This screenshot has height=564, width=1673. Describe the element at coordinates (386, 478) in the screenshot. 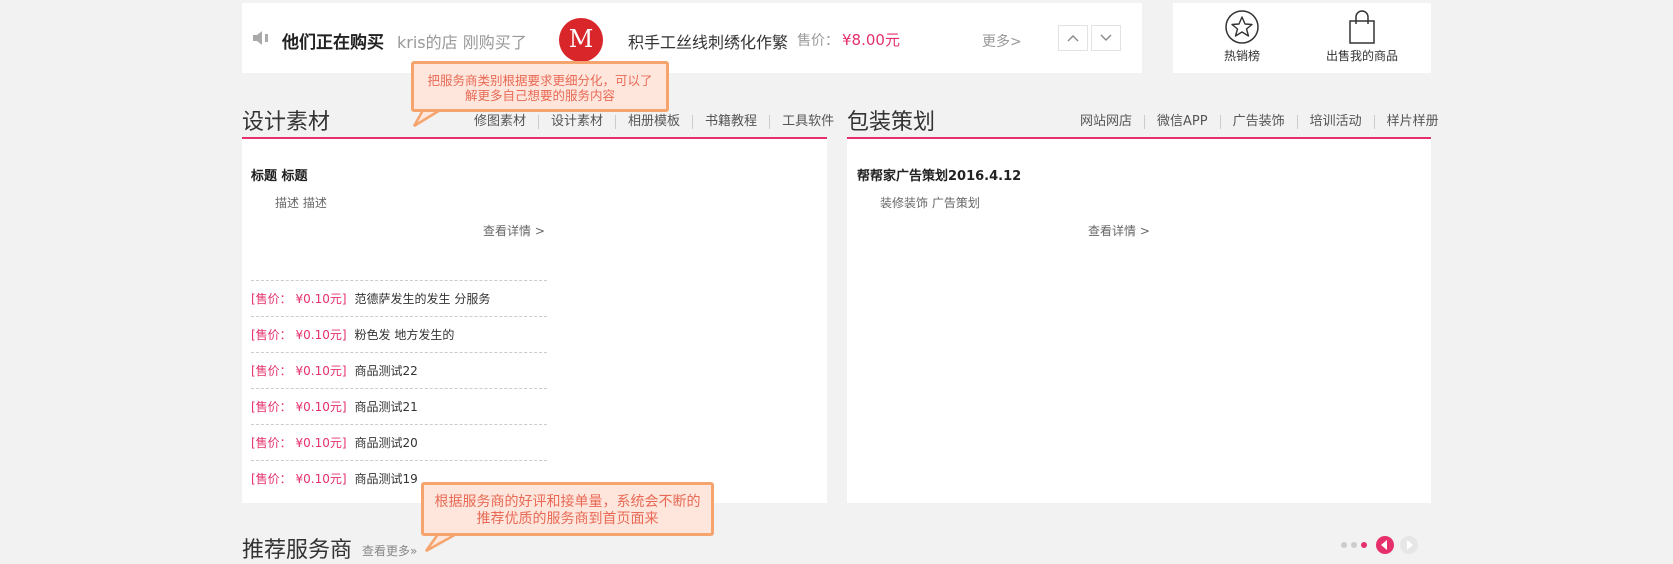

I see `item-name: 商品测试19` at that location.